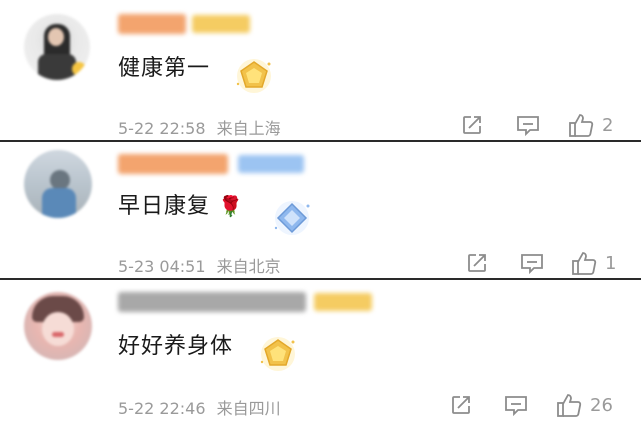  Describe the element at coordinates (176, 346) in the screenshot. I see `comment-text: 好好养身体` at that location.